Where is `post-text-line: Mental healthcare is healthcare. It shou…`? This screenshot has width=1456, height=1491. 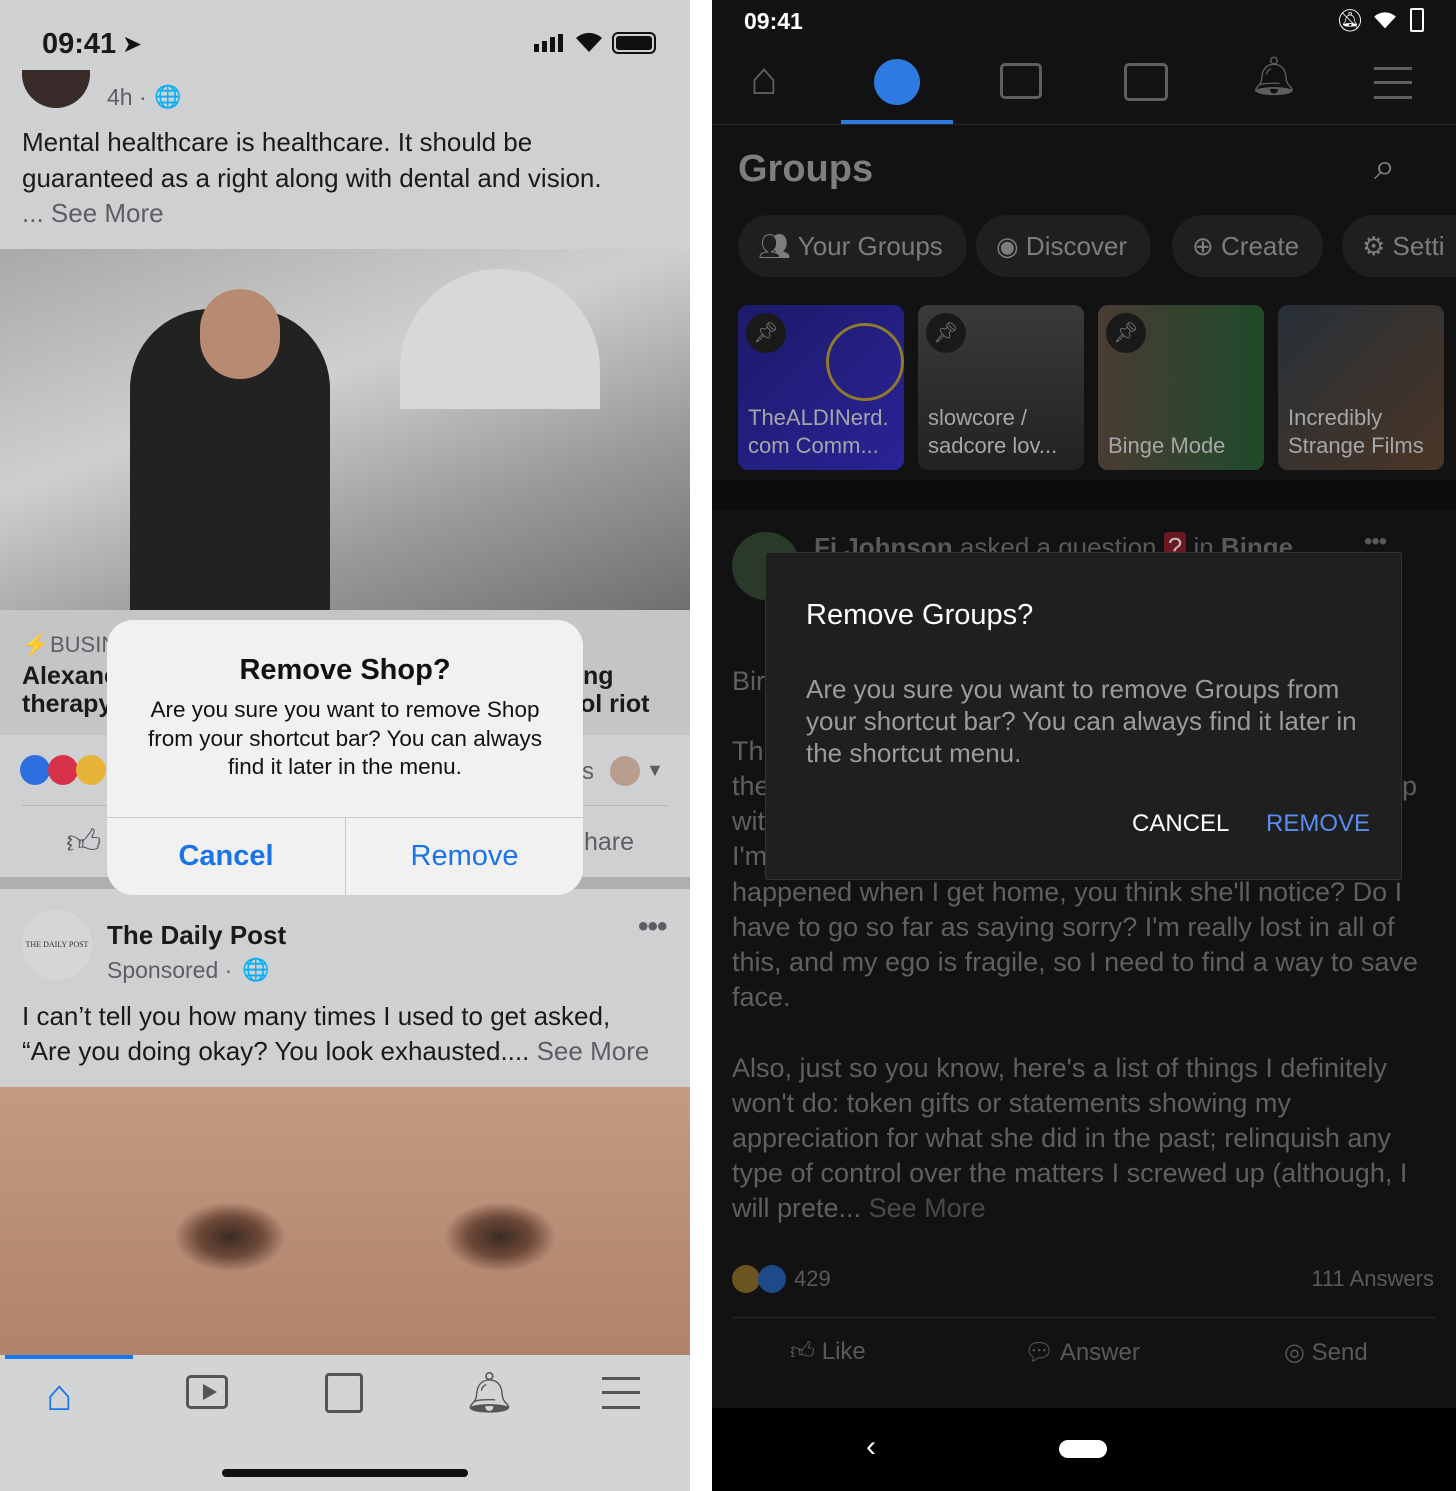
post-text-line: Mental healthcare is healthcare. It shou… is located at coordinates (277, 142).